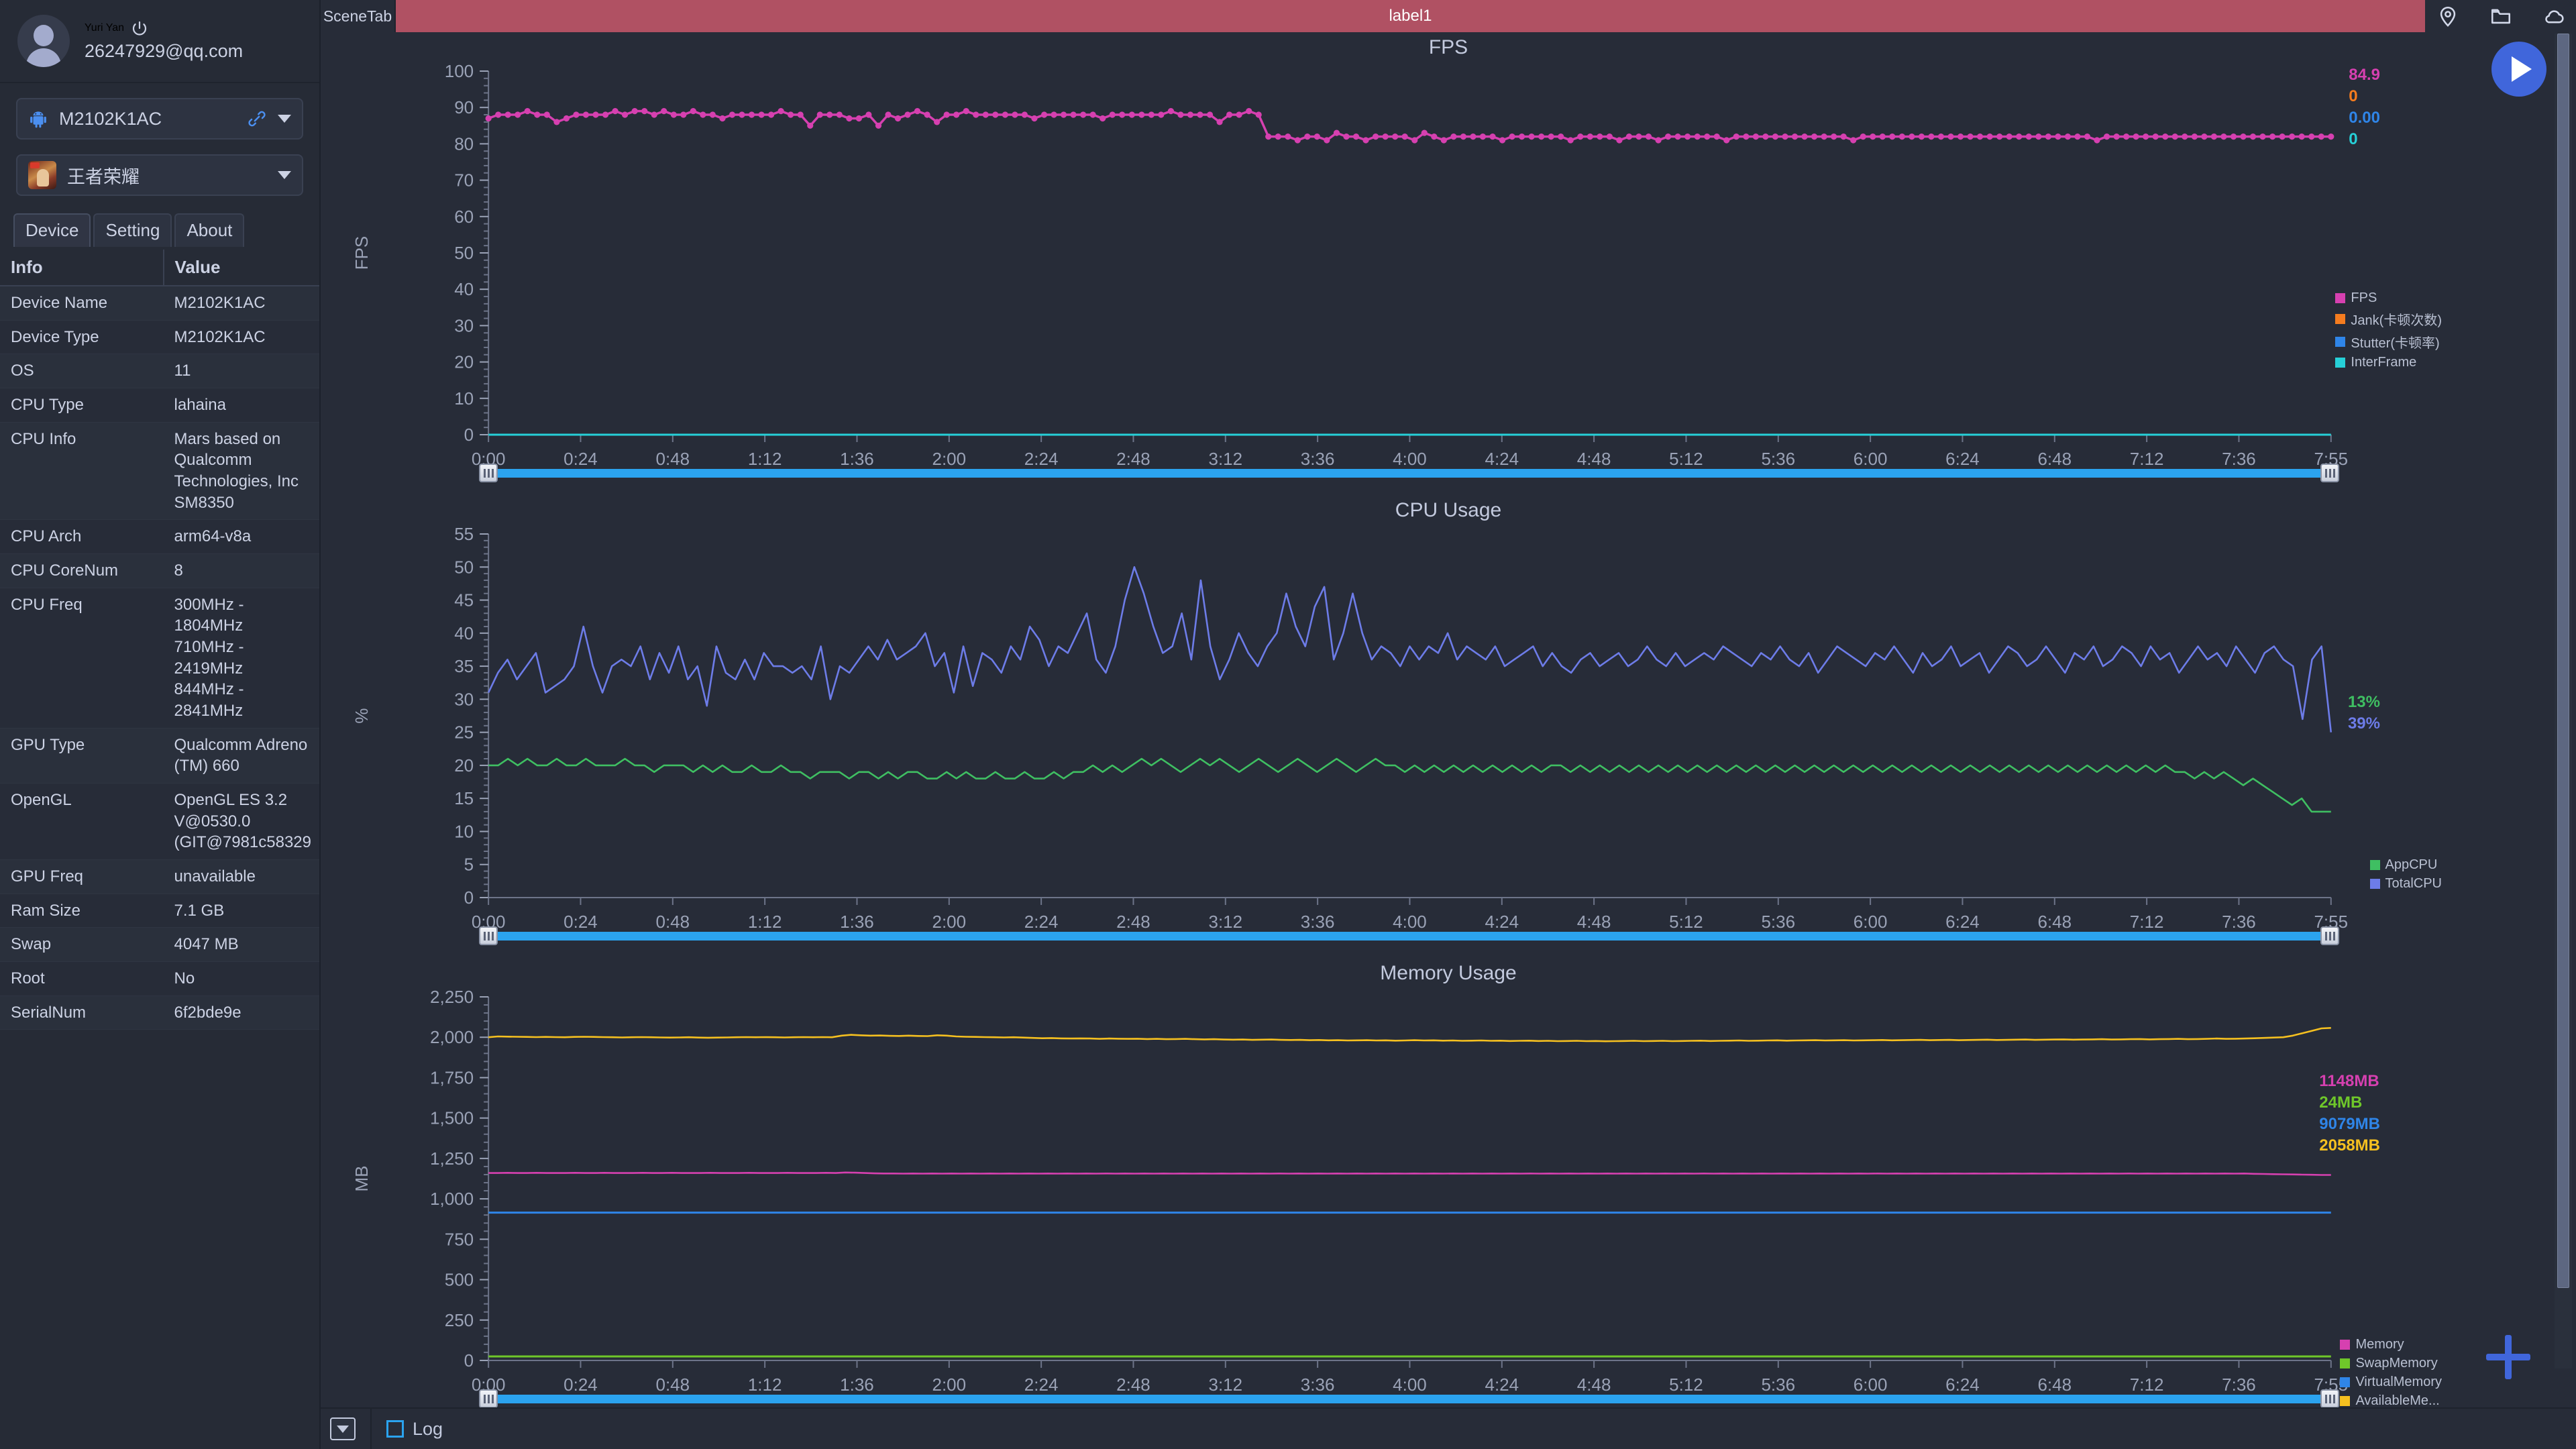 The height and width of the screenshot is (1449, 2576). What do you see at coordinates (358, 16) in the screenshot?
I see `scene-tab: SceneTab` at bounding box center [358, 16].